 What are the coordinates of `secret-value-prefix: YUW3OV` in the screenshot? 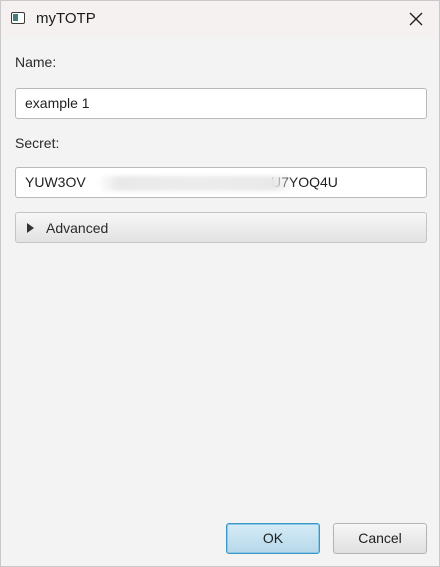 It's located at (55, 182).